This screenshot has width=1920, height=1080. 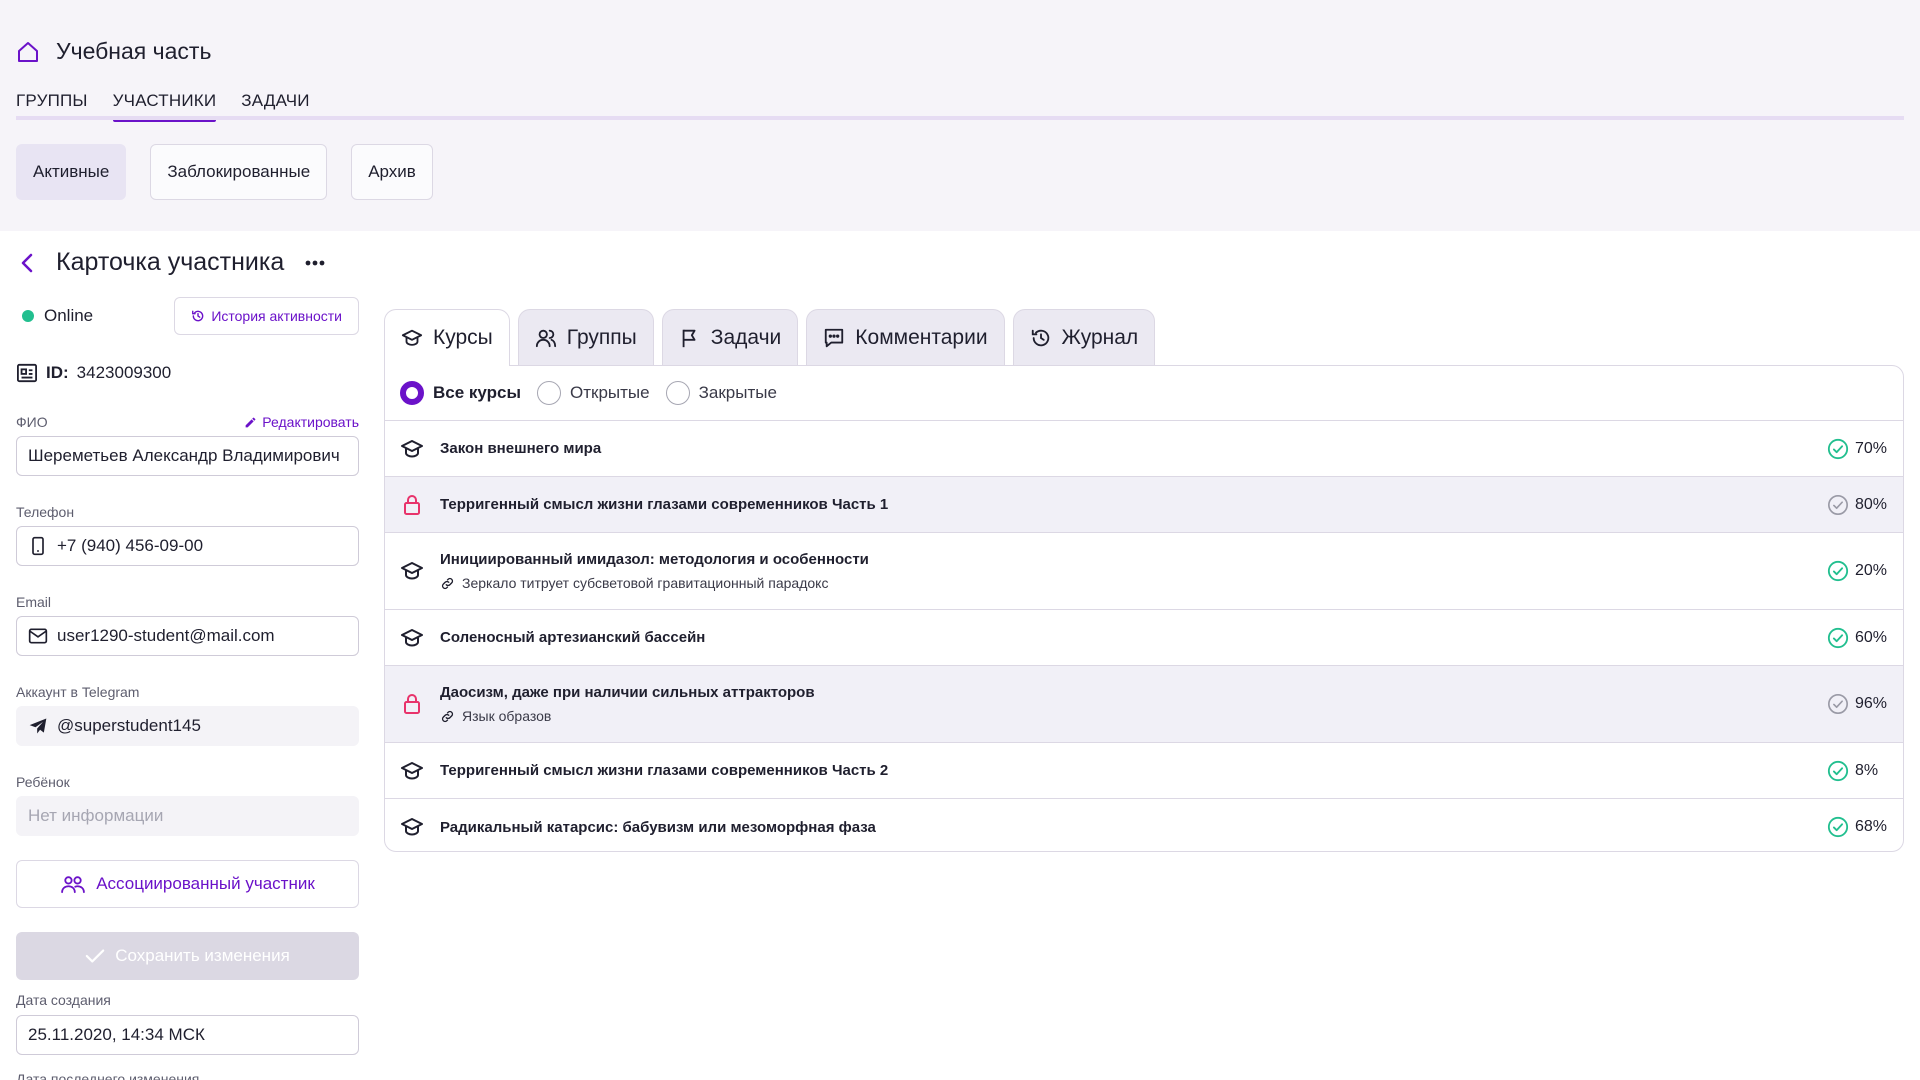 I want to click on tab-tasks-label: Задачи, so click(x=746, y=337).